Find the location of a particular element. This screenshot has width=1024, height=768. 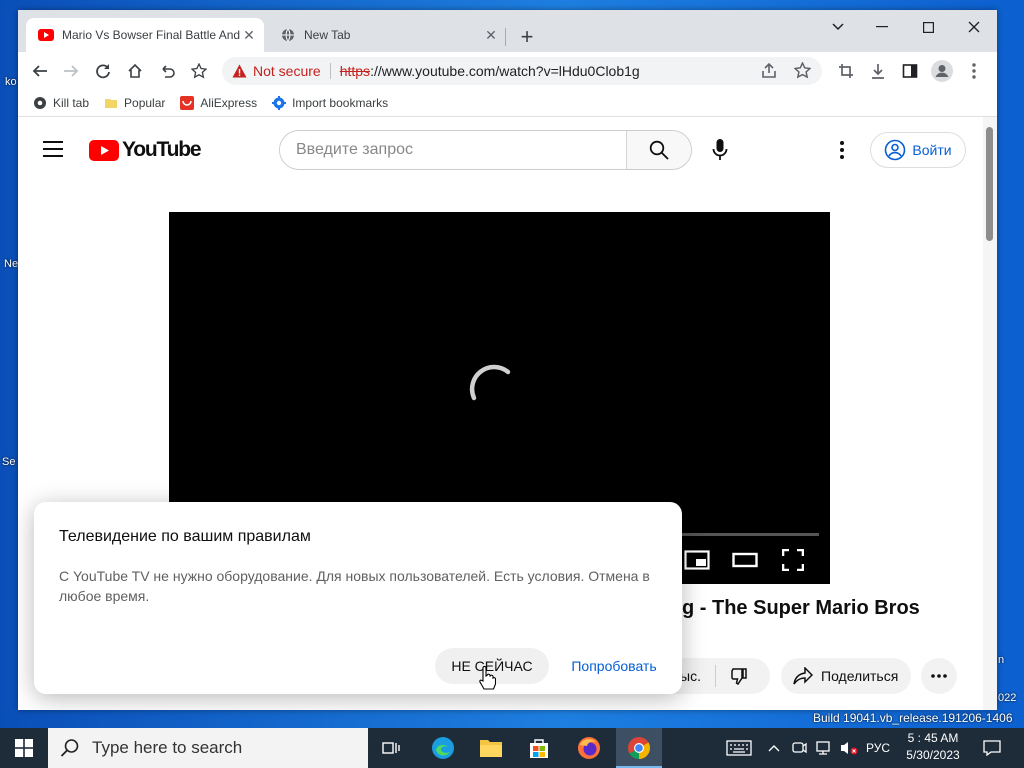

hand-pointer-cursor-icon is located at coordinates (487, 678).